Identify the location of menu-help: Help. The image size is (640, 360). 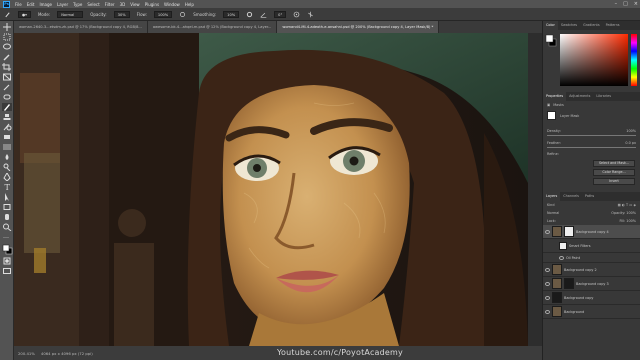
(189, 4).